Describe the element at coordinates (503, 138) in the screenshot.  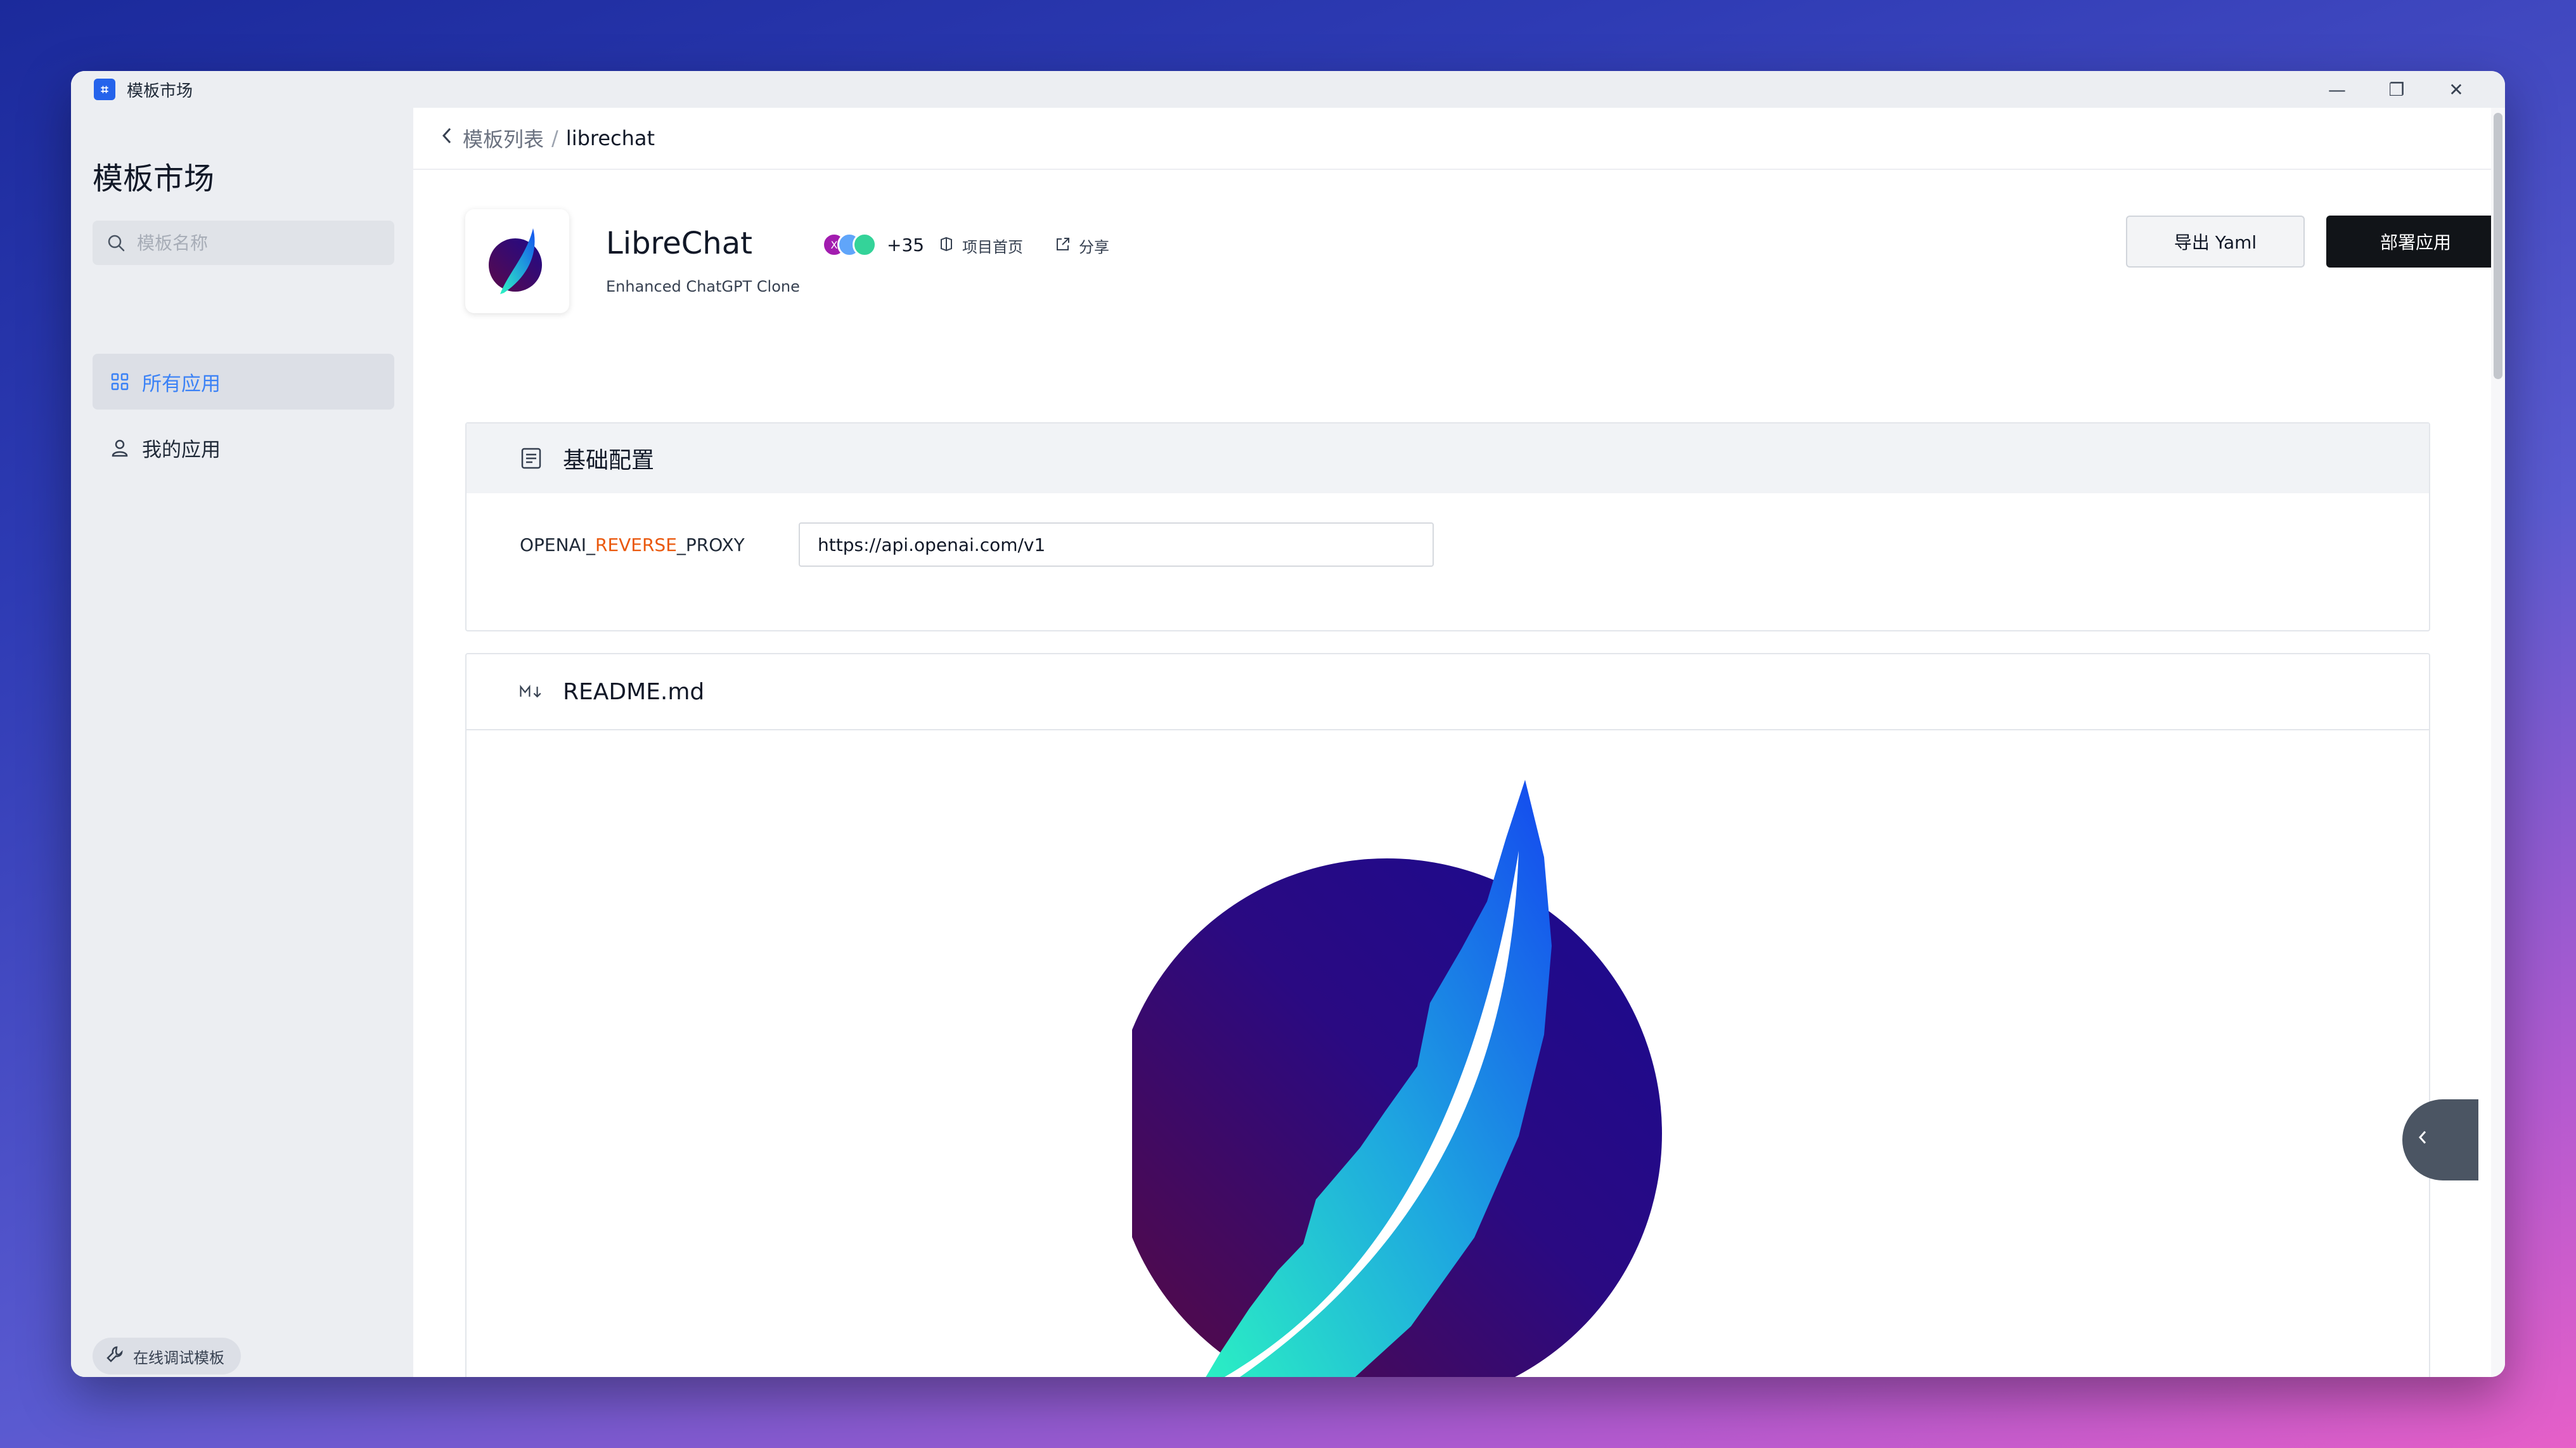
I see `breadcrumb-parent-link: 模板列表` at that location.